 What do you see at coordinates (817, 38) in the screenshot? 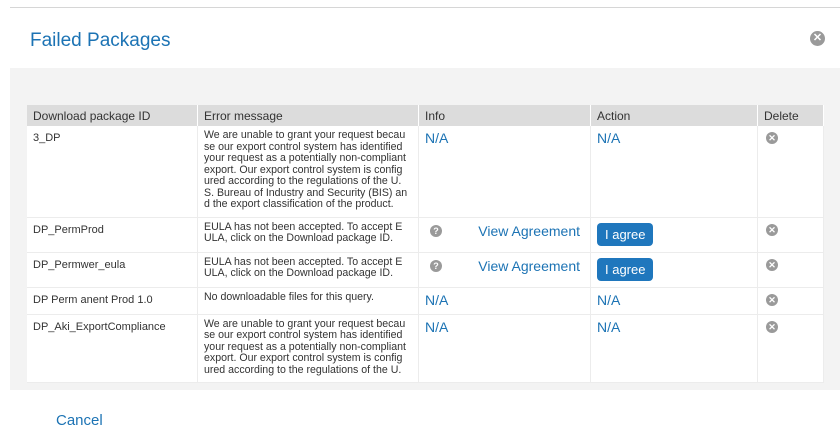
I see `close-icon: ✕` at bounding box center [817, 38].